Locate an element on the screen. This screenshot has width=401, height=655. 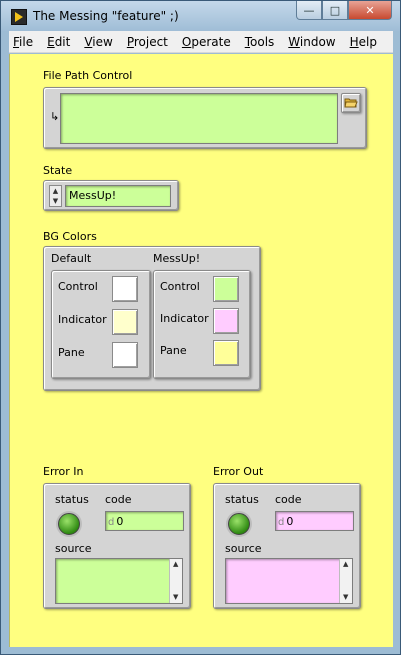
title-bar: The Messing "feature" ;) — □ ✕ is located at coordinates (200, 16).